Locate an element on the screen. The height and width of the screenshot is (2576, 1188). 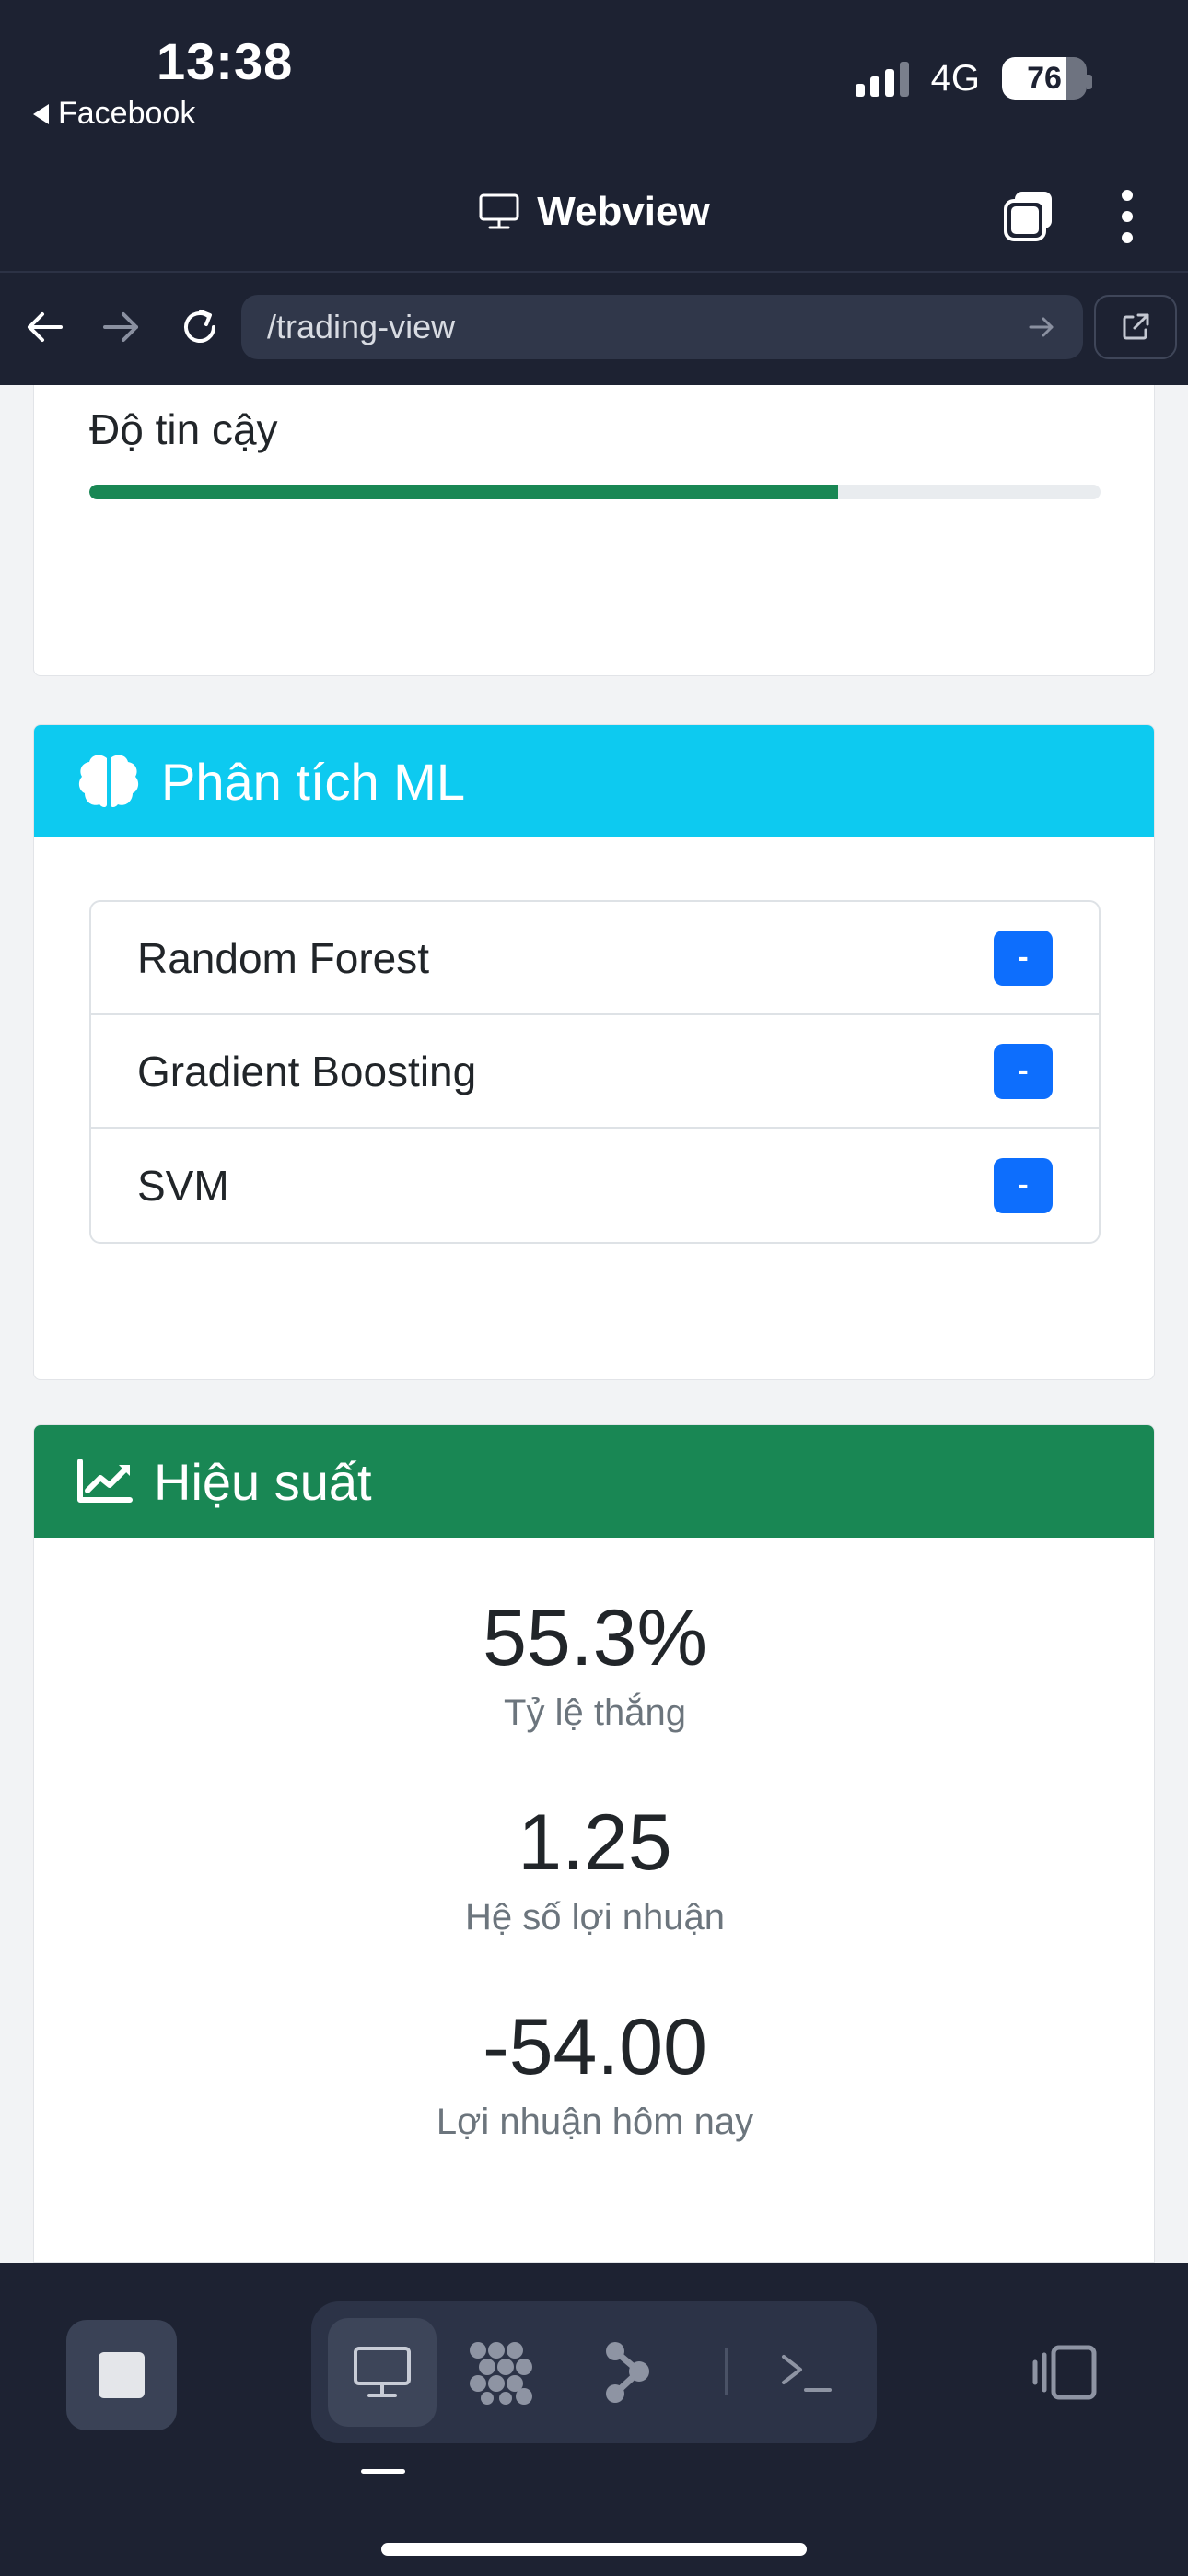
terminal-icon is located at coordinates (807, 2373).